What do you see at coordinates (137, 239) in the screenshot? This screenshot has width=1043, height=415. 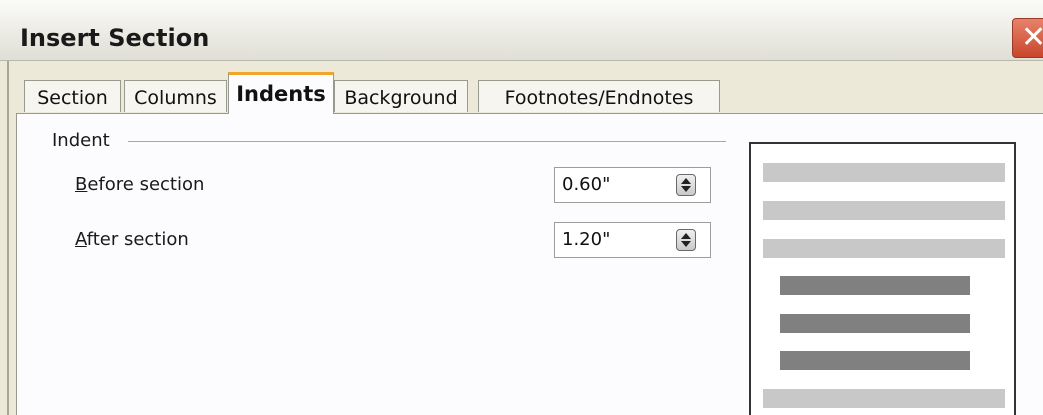 I see `after-section-label-text: fter section` at bounding box center [137, 239].